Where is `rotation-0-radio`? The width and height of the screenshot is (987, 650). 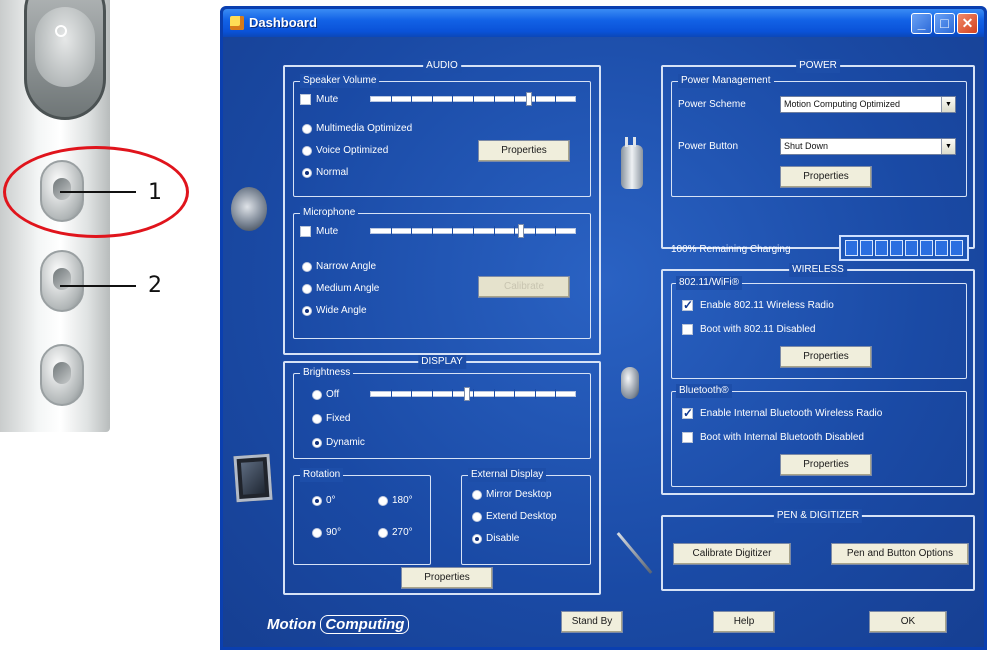 rotation-0-radio is located at coordinates (317, 501).